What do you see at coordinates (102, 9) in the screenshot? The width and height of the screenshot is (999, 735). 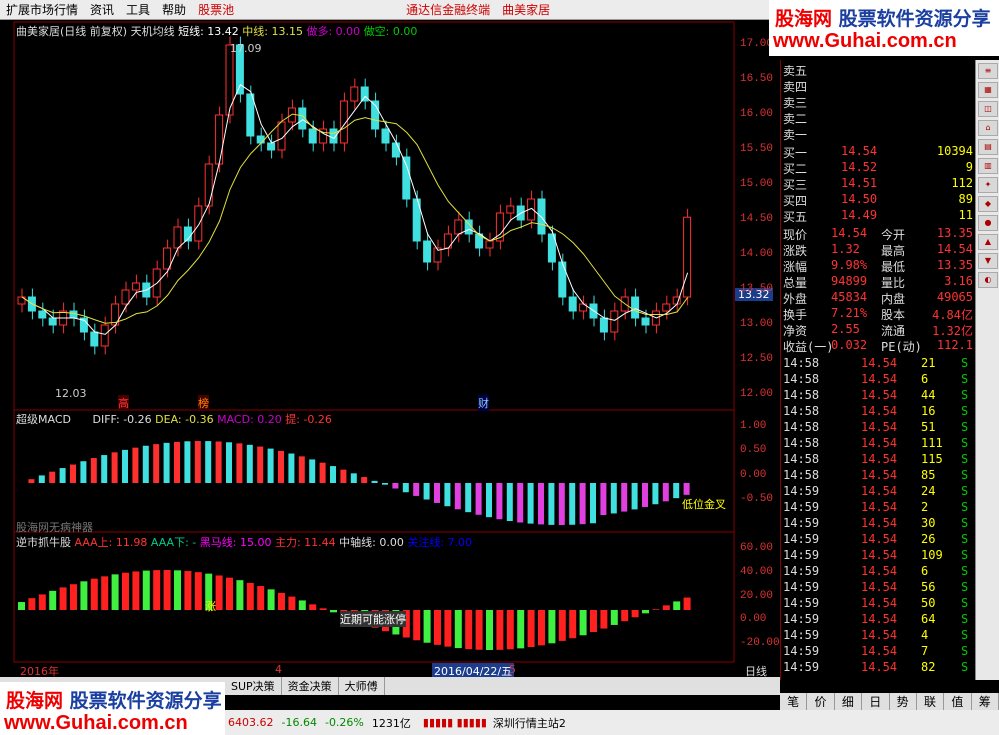 I see `menu-news: 资讯` at bounding box center [102, 9].